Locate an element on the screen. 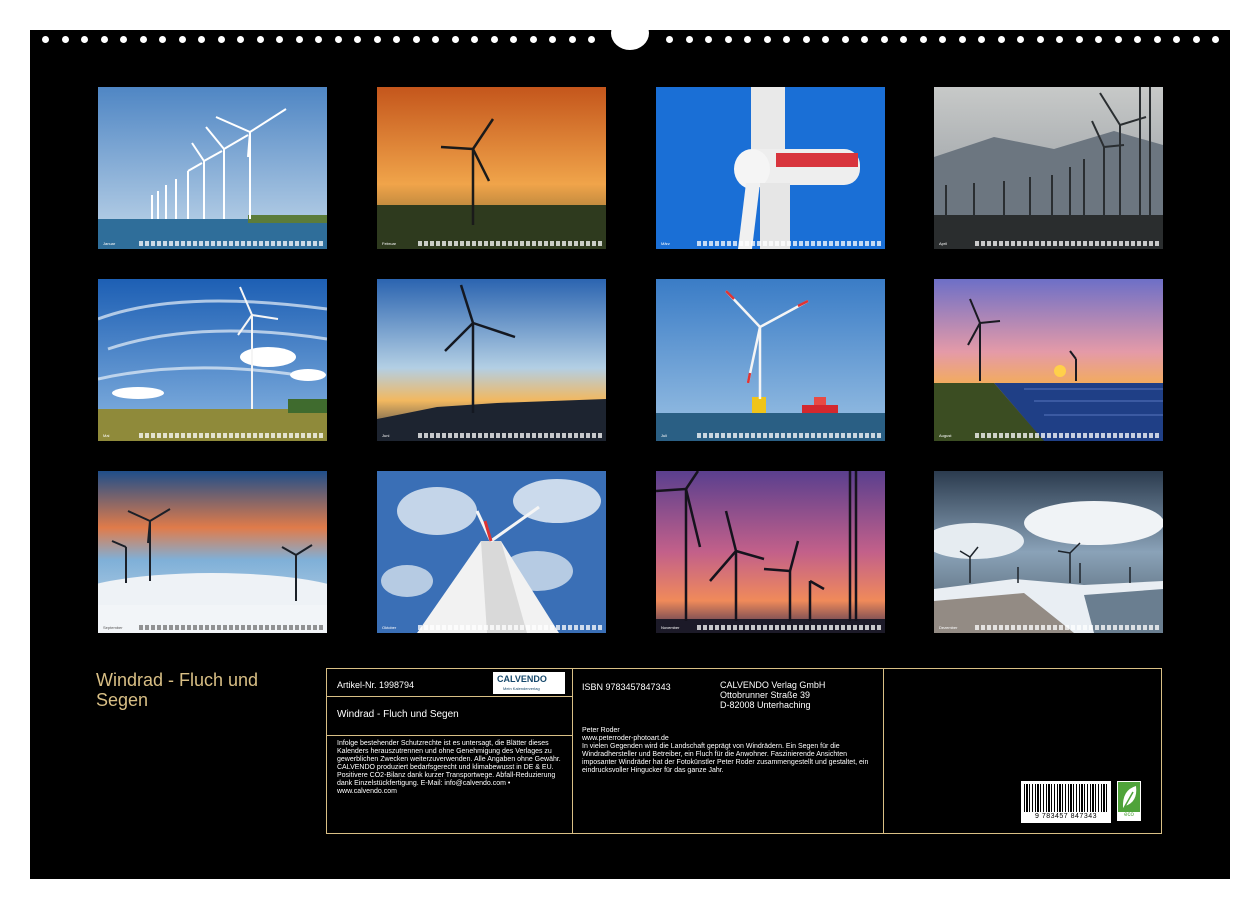 This screenshot has height=908, width=1260. month-photo-january: Januar is located at coordinates (212, 168).